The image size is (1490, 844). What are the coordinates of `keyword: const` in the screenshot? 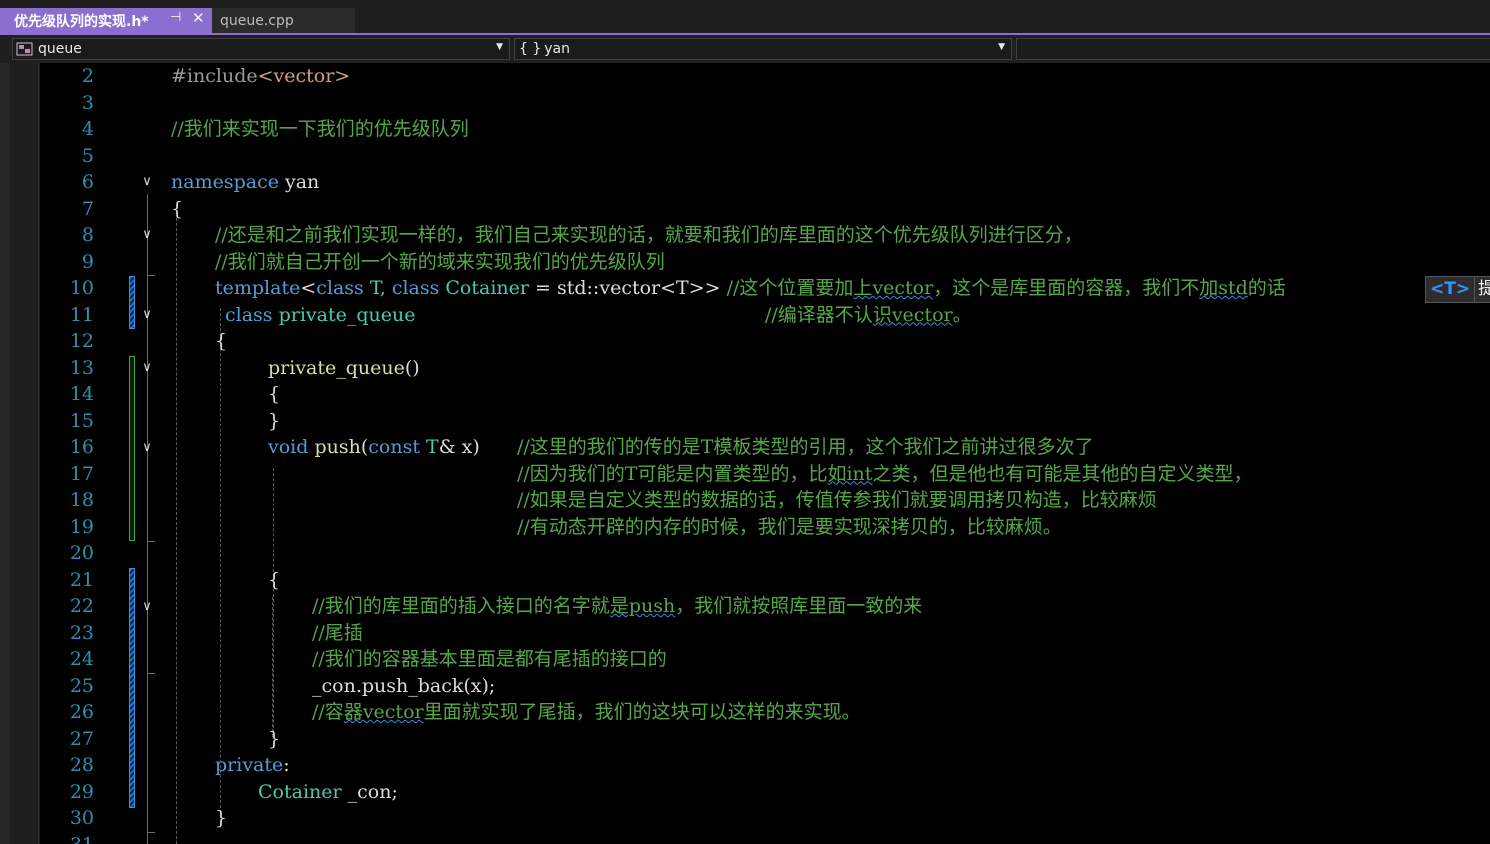 It's located at (394, 447).